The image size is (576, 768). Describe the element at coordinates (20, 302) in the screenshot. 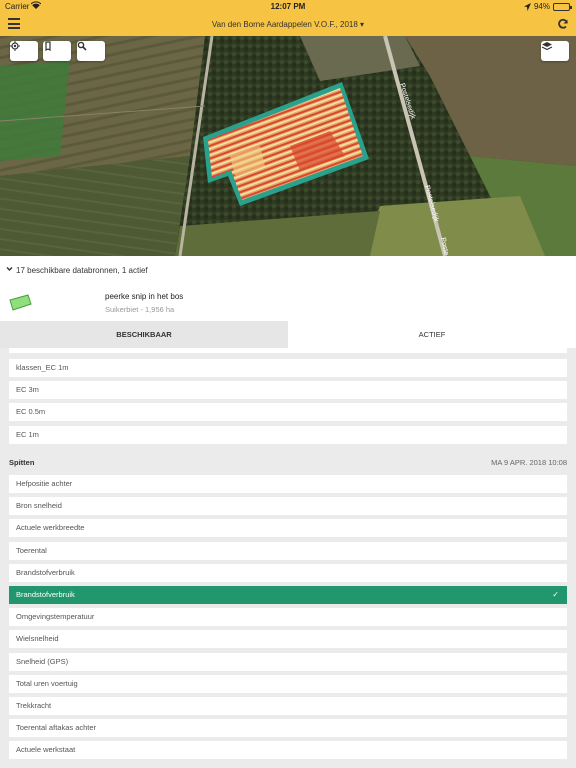

I see `field-shape-icon` at that location.